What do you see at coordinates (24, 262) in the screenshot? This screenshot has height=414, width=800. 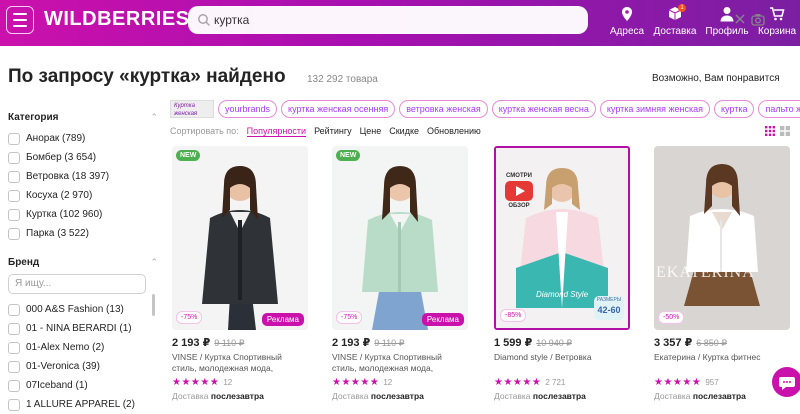 I see `brand-filter-title: Бренд` at bounding box center [24, 262].